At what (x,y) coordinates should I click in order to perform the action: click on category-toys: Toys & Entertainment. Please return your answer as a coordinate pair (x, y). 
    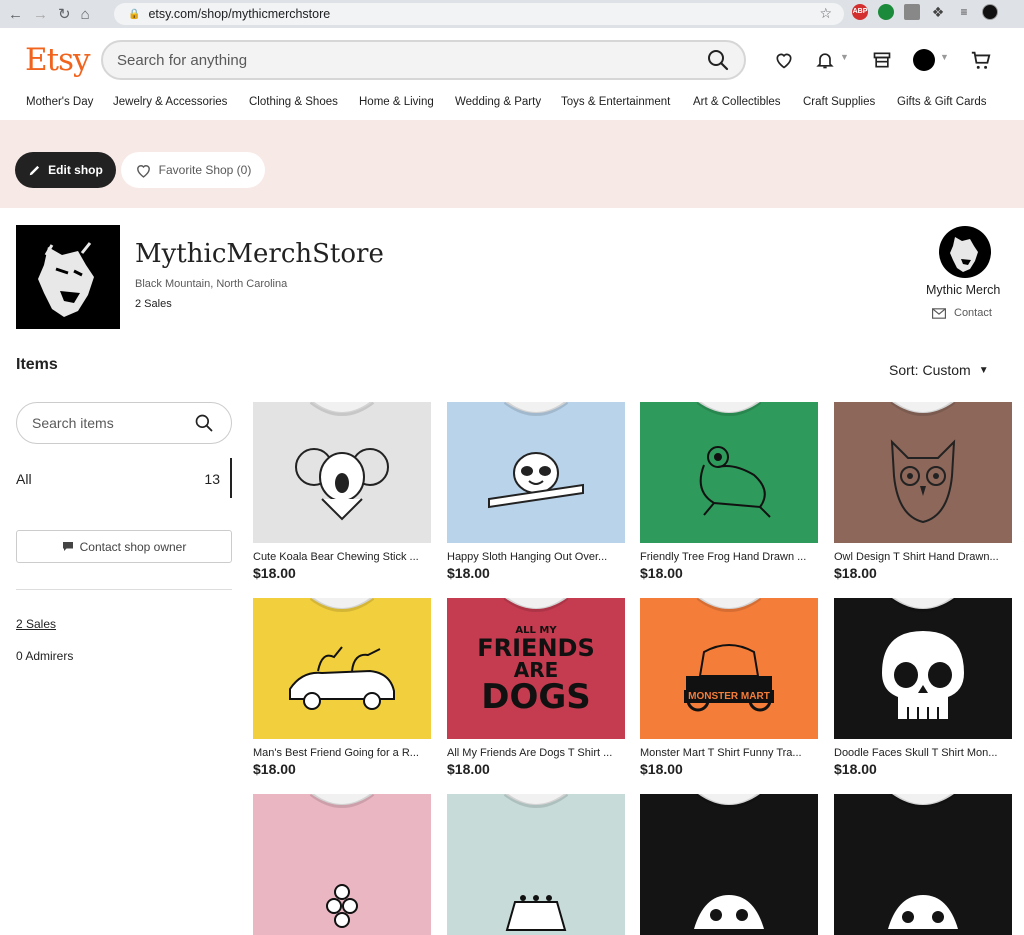
    Looking at the image, I should click on (615, 102).